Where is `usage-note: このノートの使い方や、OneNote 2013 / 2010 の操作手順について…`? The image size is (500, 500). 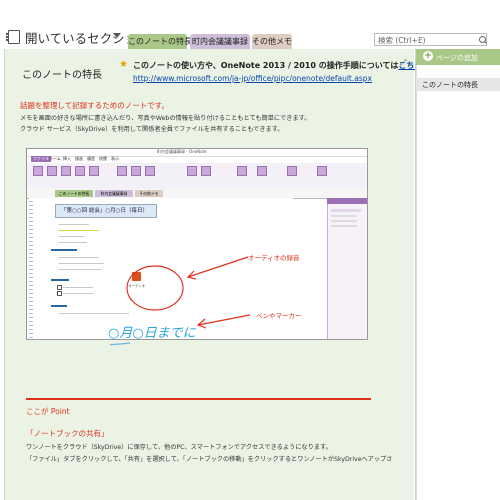
usage-note: このノートの使い方や、OneNote 2013 / 2010 の操作手順について… is located at coordinates (285, 65).